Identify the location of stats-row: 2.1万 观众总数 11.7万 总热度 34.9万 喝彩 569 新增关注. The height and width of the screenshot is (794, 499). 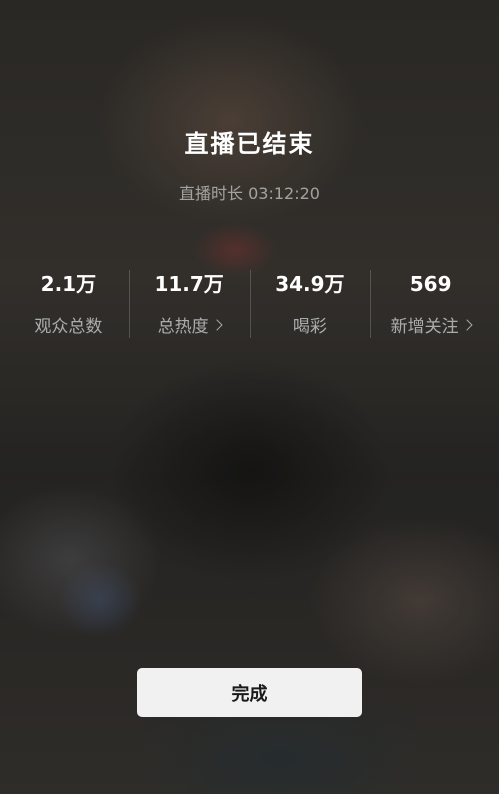
(249, 304).